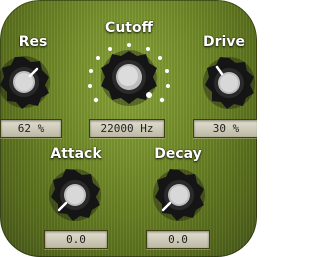  I want to click on drive-readout: 30 %, so click(225, 128).